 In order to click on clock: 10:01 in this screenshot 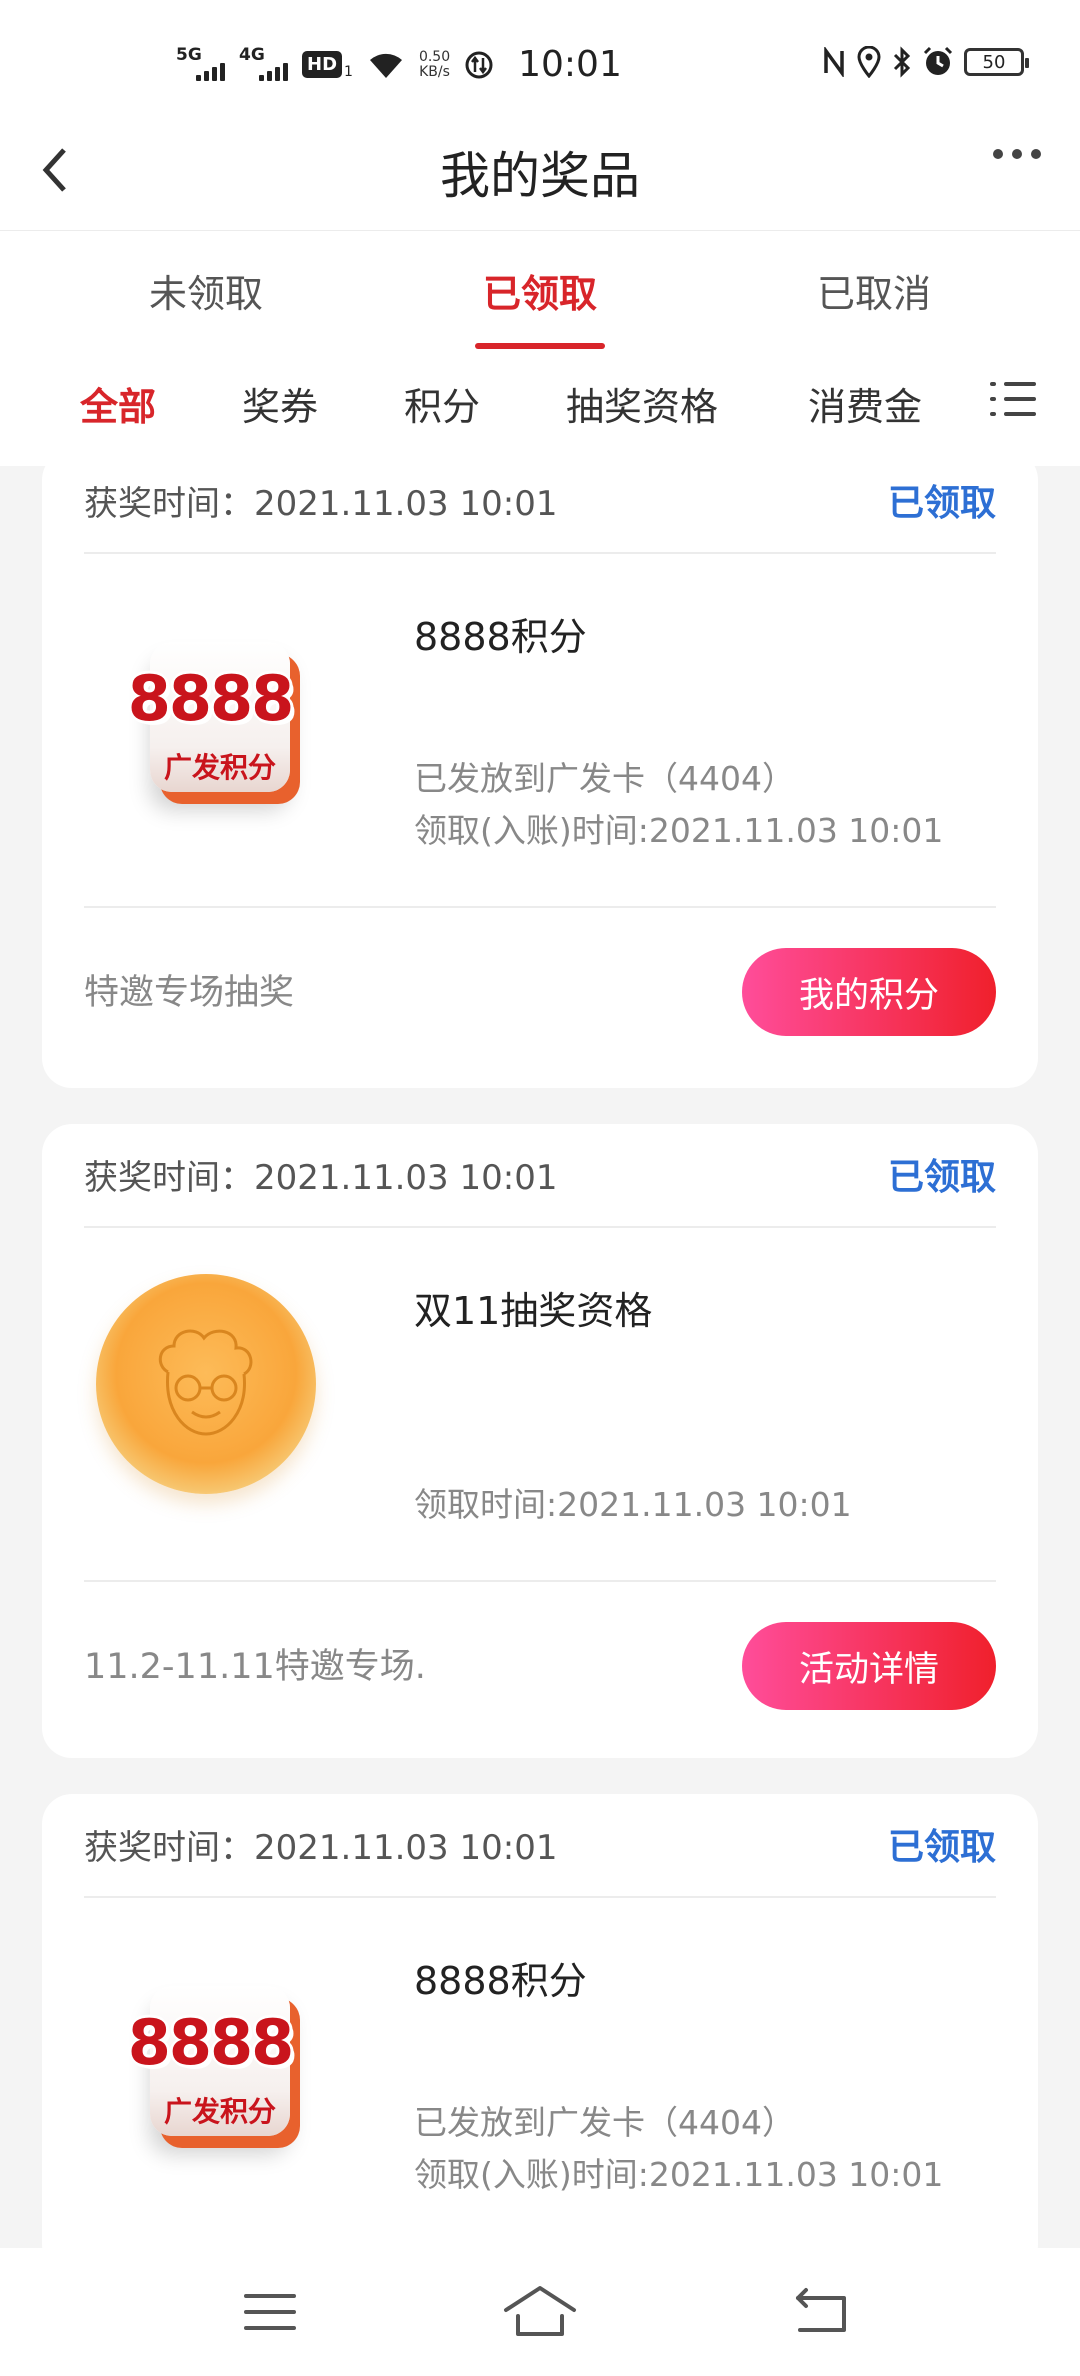, I will do `click(570, 64)`.